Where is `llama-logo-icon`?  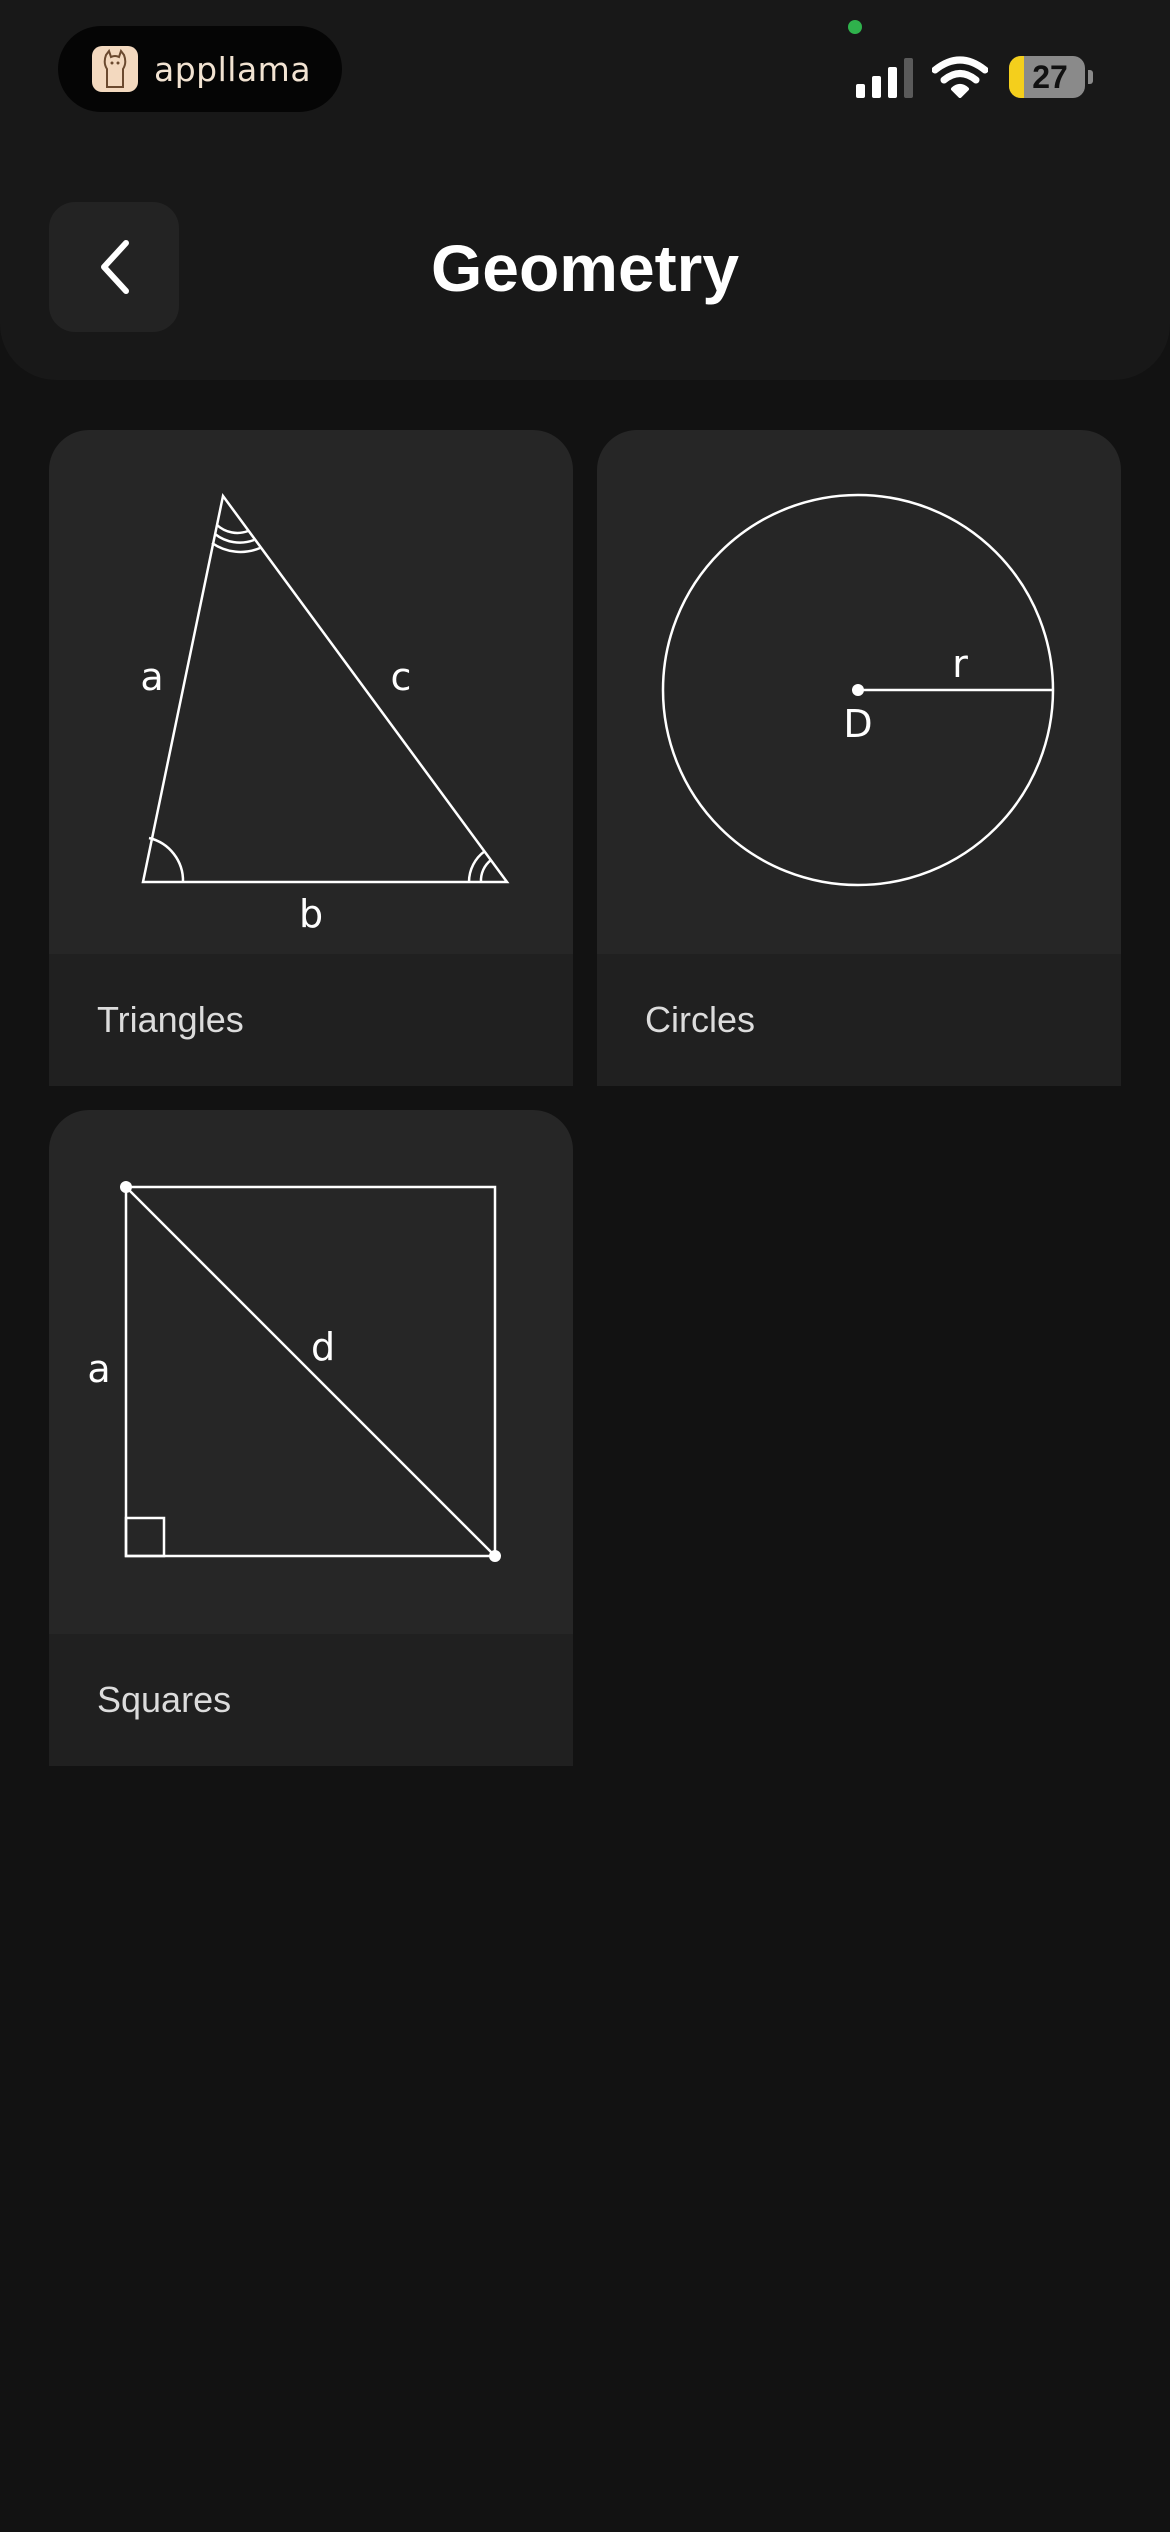 llama-logo-icon is located at coordinates (115, 69).